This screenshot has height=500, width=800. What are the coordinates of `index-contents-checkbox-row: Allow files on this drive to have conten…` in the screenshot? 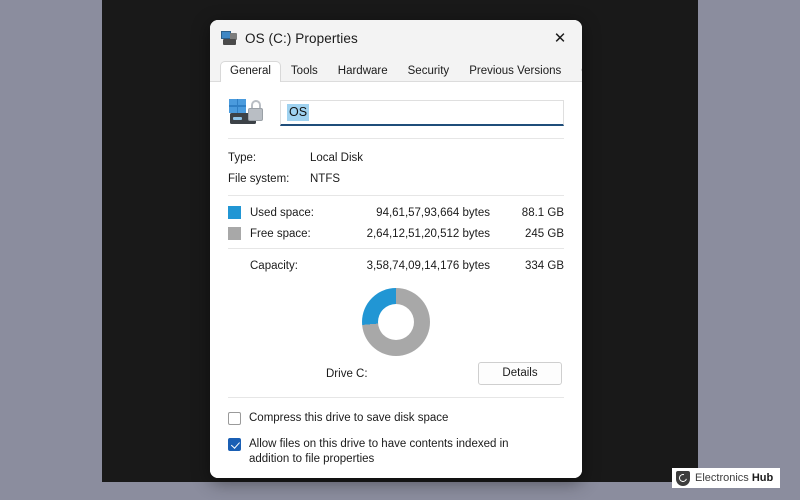 It's located at (396, 452).